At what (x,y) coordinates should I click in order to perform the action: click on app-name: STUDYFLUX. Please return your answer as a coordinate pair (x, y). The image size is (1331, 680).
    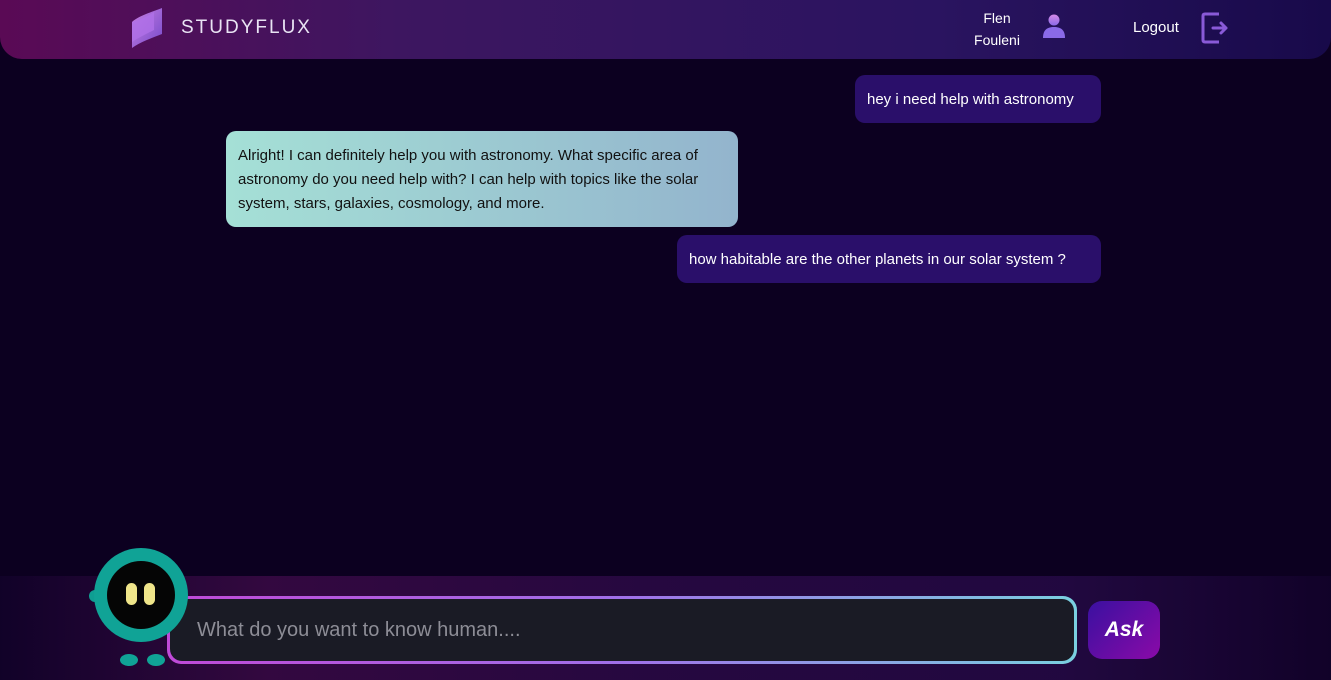
    Looking at the image, I should click on (246, 28).